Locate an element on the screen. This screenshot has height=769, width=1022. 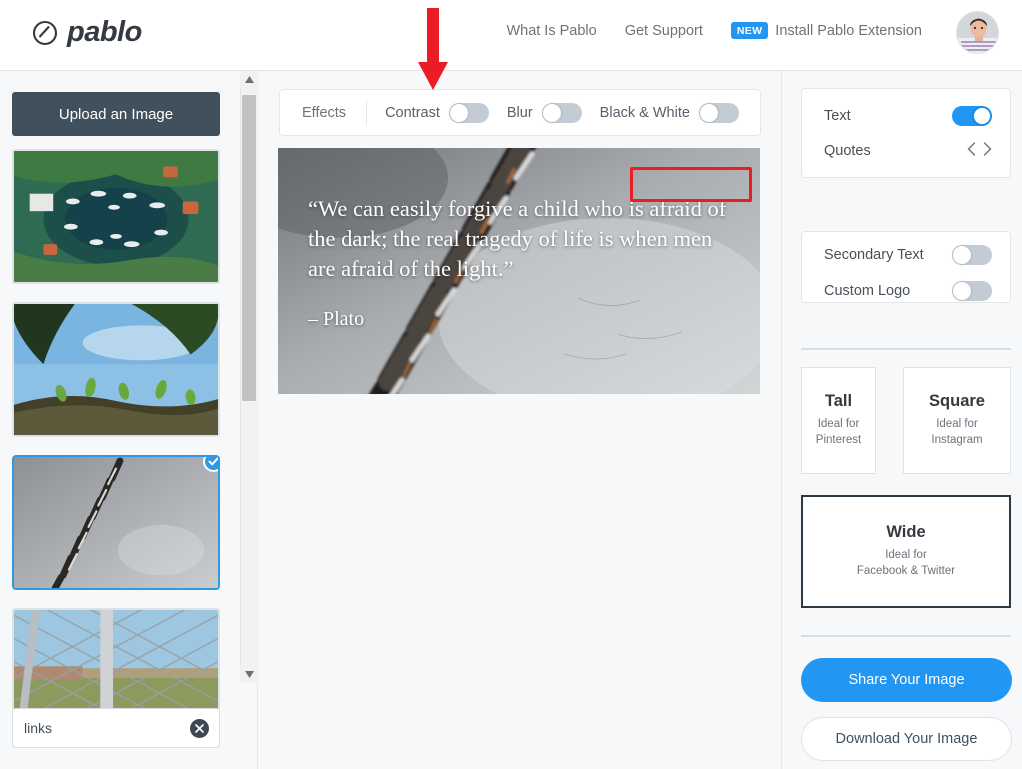
effects-toolbar: Effects Contrast Blur Black & White is located at coordinates (520, 112).